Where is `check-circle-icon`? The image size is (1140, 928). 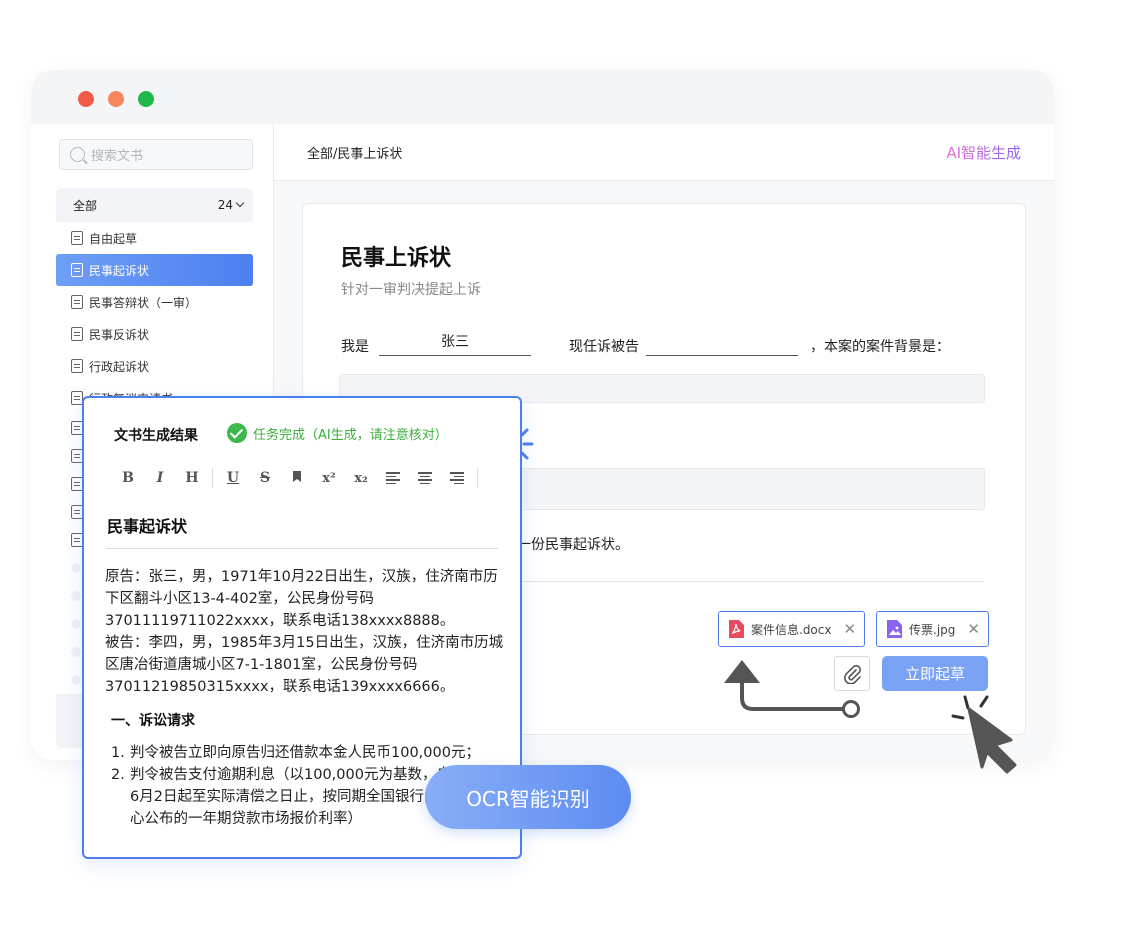 check-circle-icon is located at coordinates (237, 433).